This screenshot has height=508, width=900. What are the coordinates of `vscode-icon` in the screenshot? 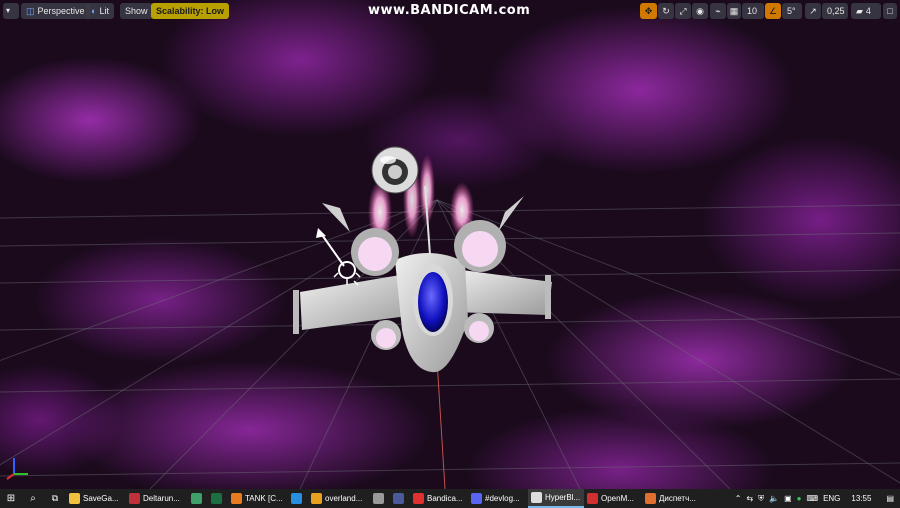 It's located at (296, 498).